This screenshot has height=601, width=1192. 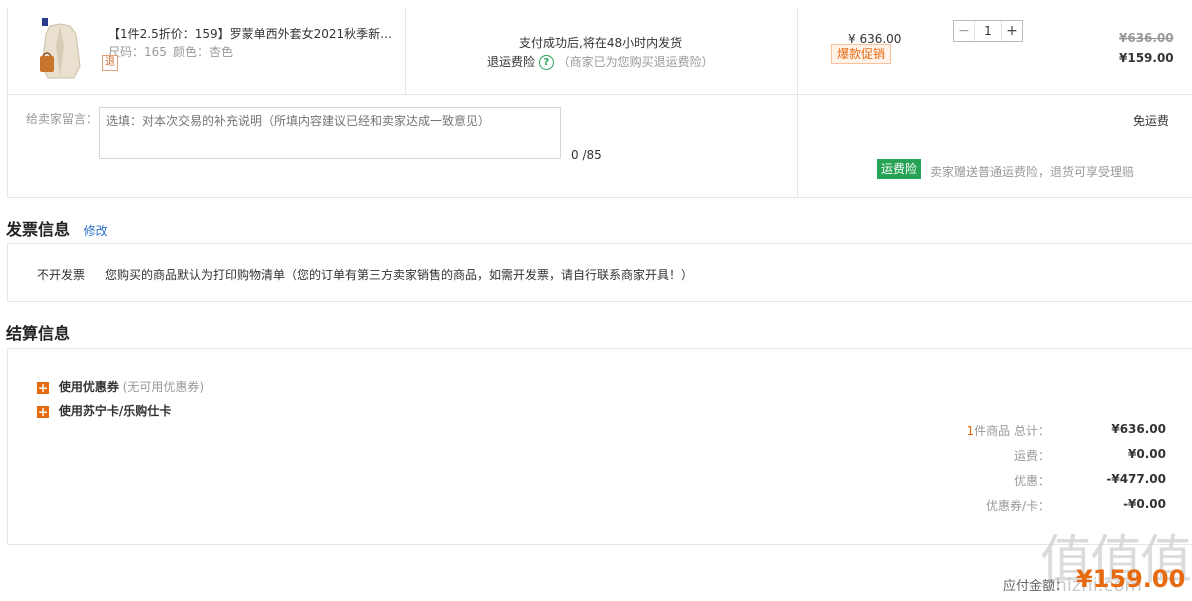 I want to click on free-shipping: 免运费, so click(x=1151, y=121).